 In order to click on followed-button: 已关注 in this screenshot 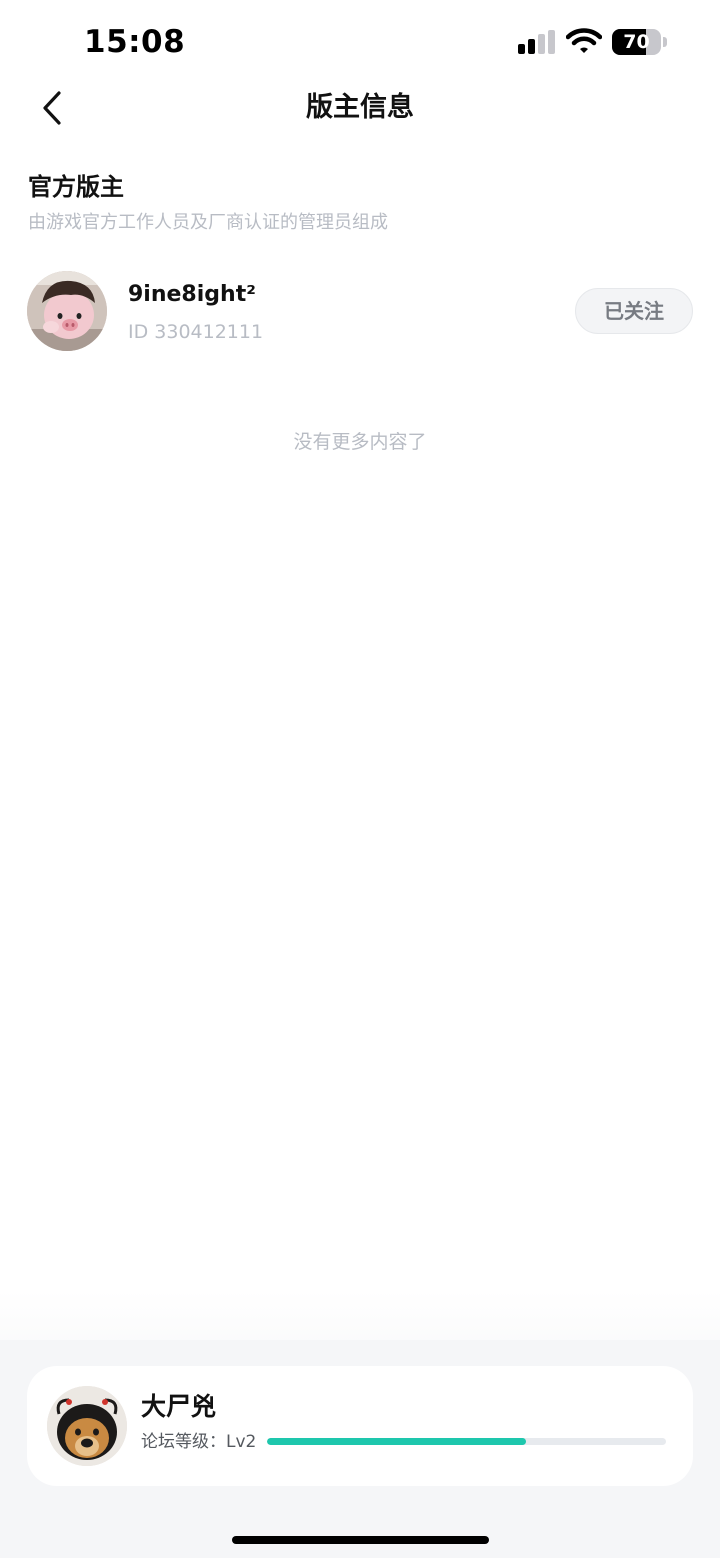, I will do `click(634, 311)`.